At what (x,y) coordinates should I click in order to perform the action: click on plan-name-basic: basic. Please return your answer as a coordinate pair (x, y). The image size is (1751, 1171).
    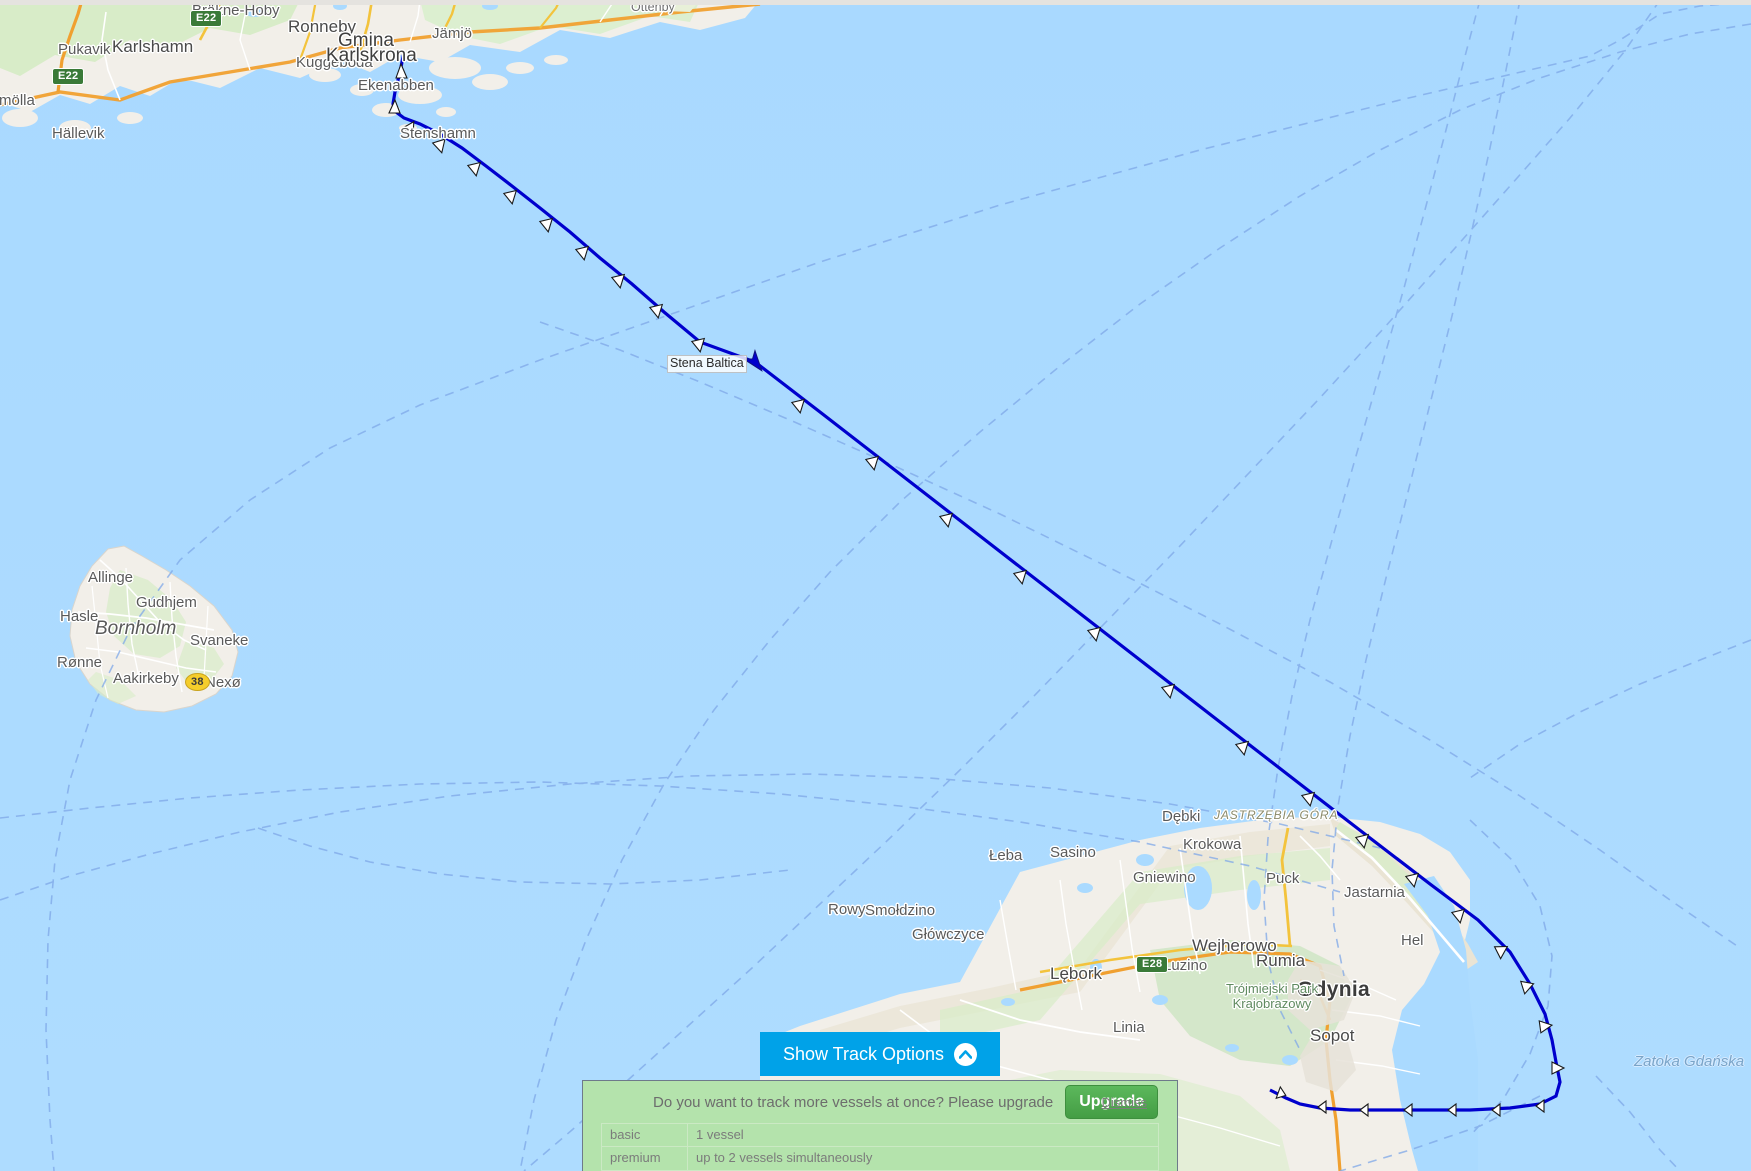
    Looking at the image, I should click on (644, 1135).